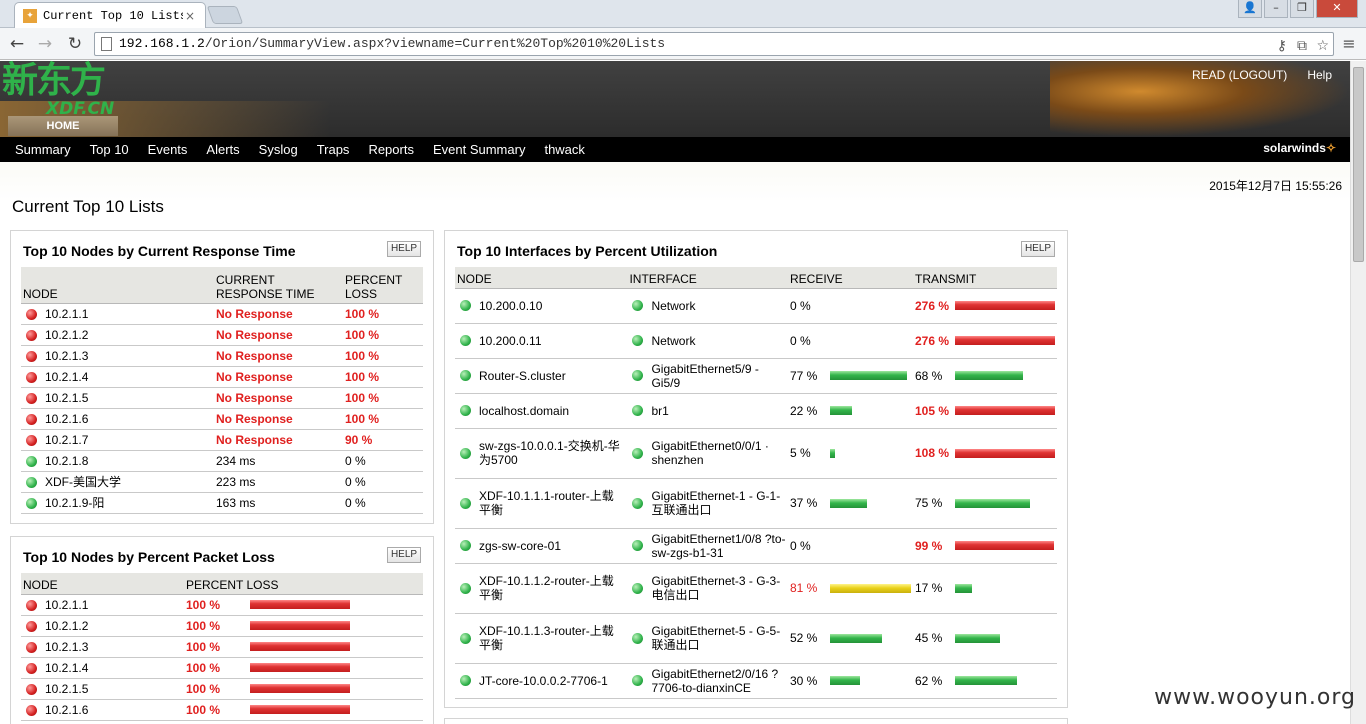 The image size is (1366, 724). Describe the element at coordinates (552, 588) in the screenshot. I see `node-link: XDF-10.1.1.2-router-上载平衡` at that location.